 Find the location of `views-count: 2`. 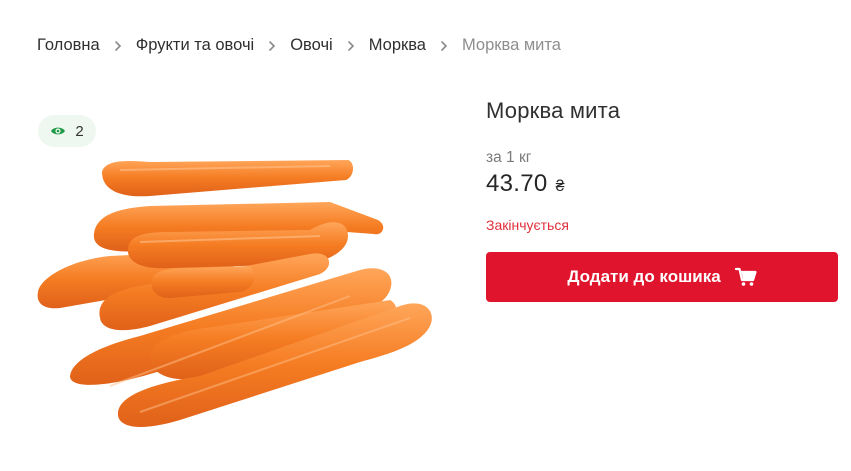

views-count: 2 is located at coordinates (79, 131).